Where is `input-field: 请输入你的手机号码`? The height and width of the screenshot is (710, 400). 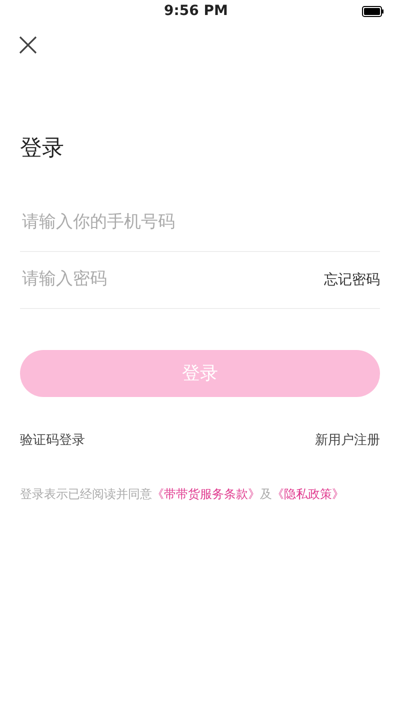 input-field: 请输入你的手机号码 is located at coordinates (200, 223).